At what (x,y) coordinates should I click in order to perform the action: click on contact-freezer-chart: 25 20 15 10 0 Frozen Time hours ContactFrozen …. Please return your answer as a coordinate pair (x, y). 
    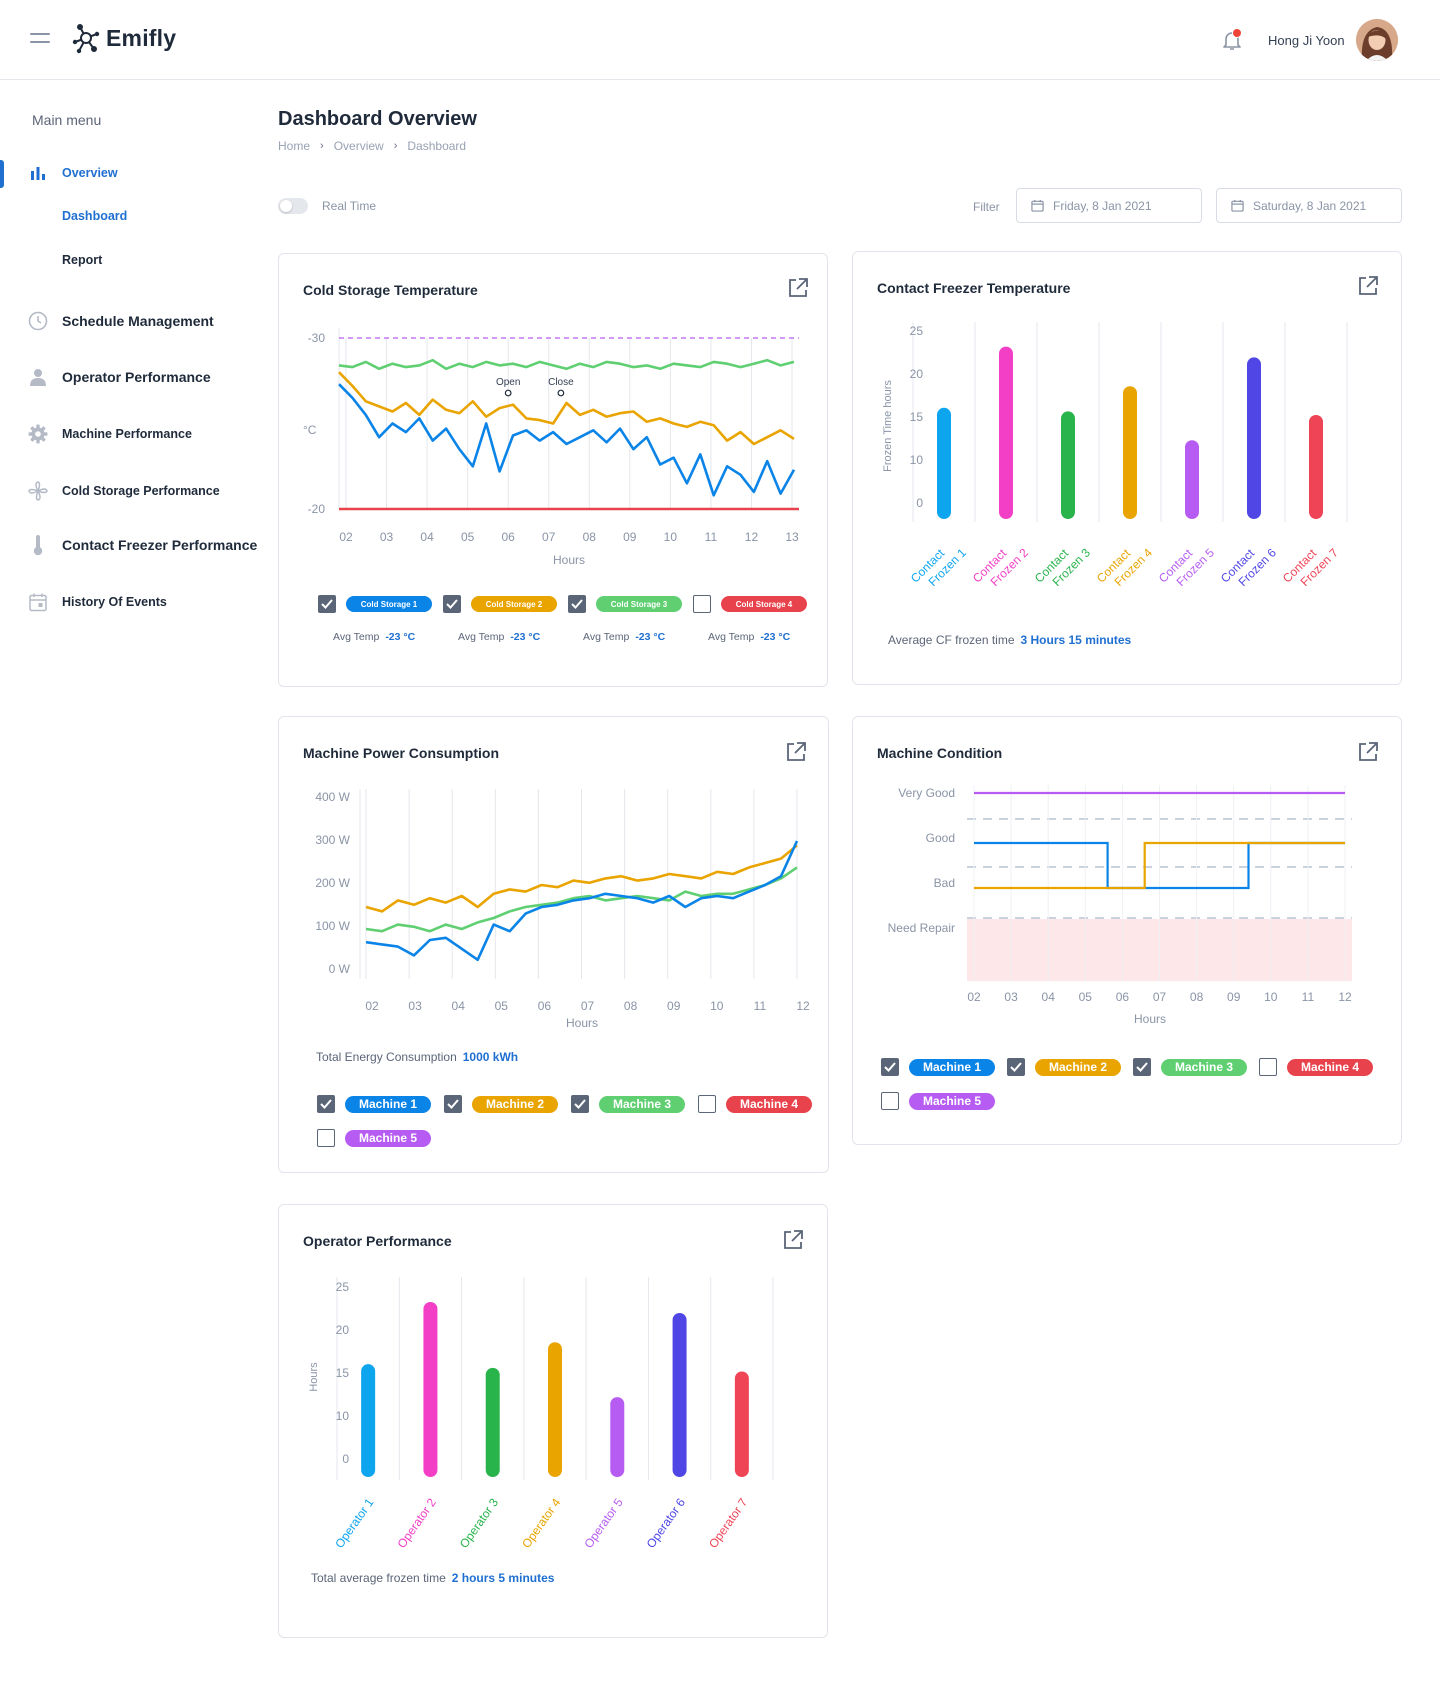
    Looking at the image, I should click on (1115, 459).